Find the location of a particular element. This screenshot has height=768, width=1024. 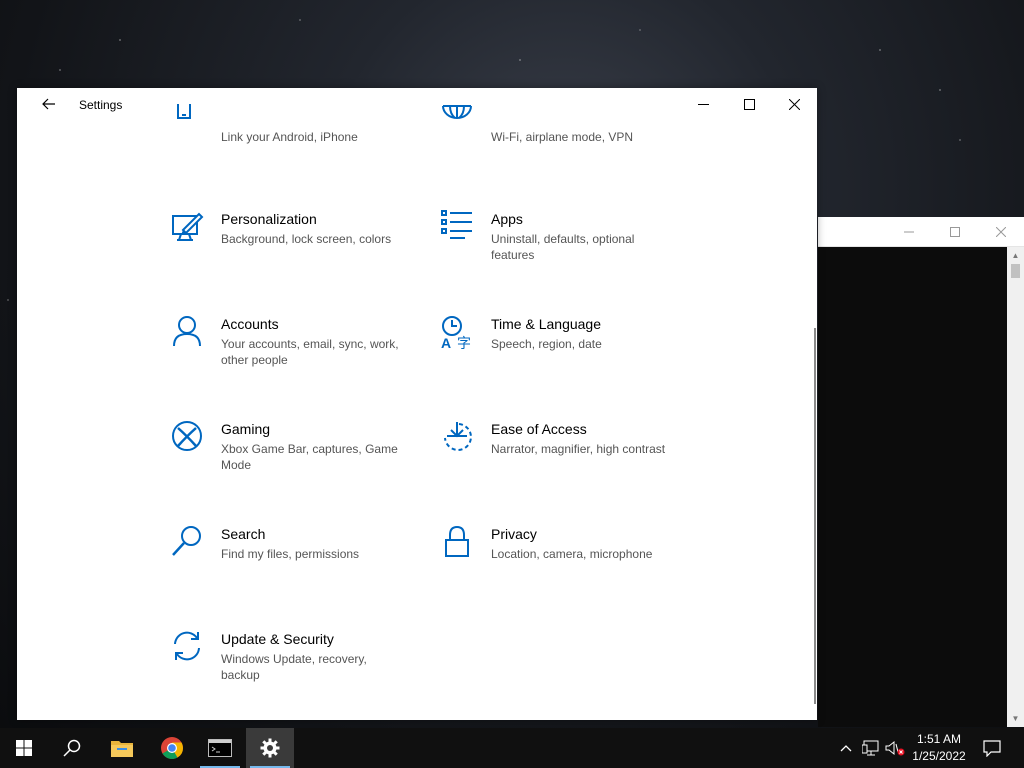

minimize-icon is located at coordinates (703, 104).